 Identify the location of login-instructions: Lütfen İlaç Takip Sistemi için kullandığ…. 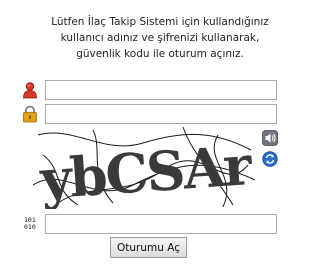
(160, 38).